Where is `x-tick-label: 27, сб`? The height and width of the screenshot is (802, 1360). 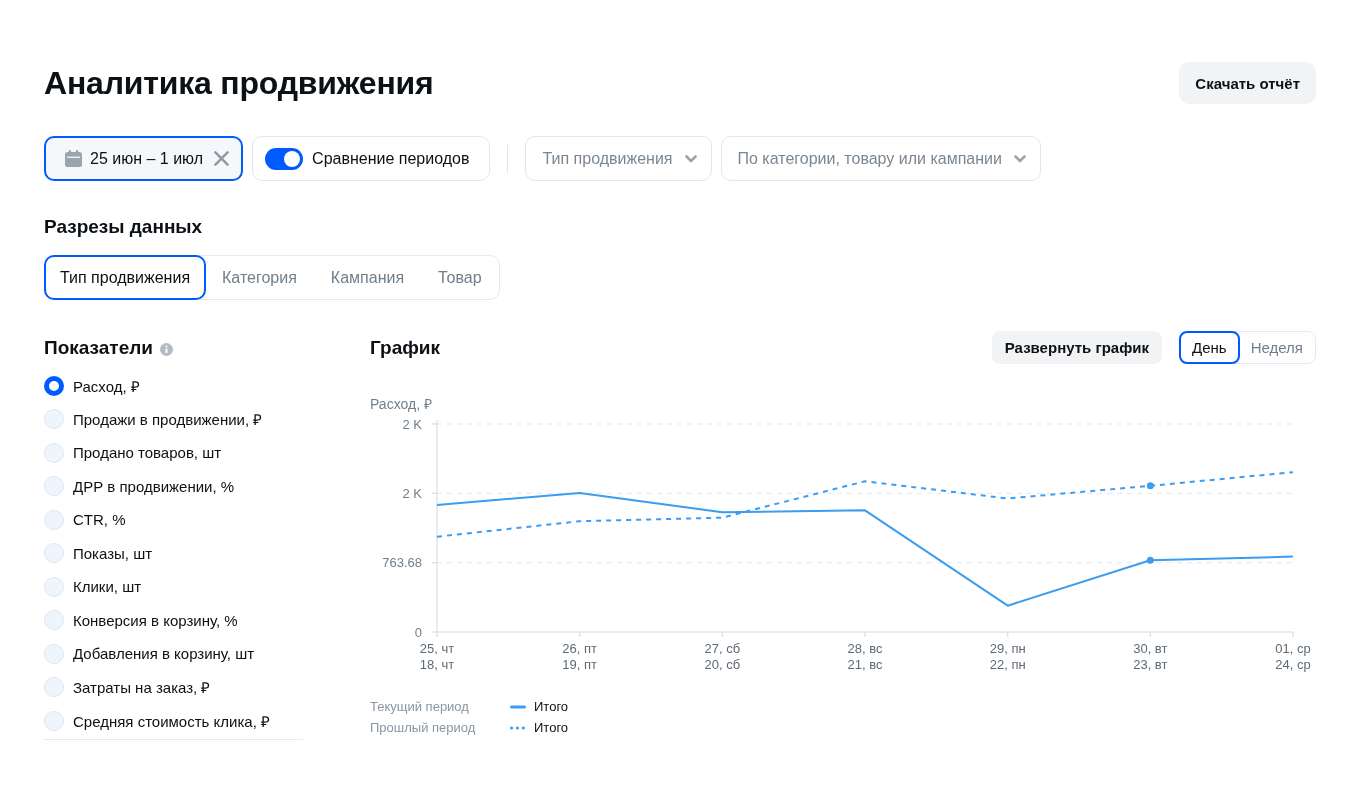 x-tick-label: 27, сб is located at coordinates (722, 648).